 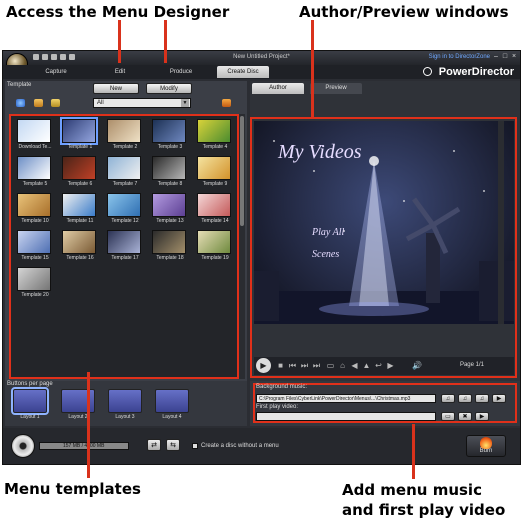 I want to click on first-play-settings-button: ▭, so click(x=448, y=416).